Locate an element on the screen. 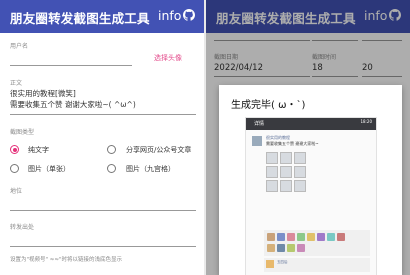 Image resolution: width=410 pixels, height=275 pixels. app-title: 朋友圈转发截图生成工具 is located at coordinates (80, 18).